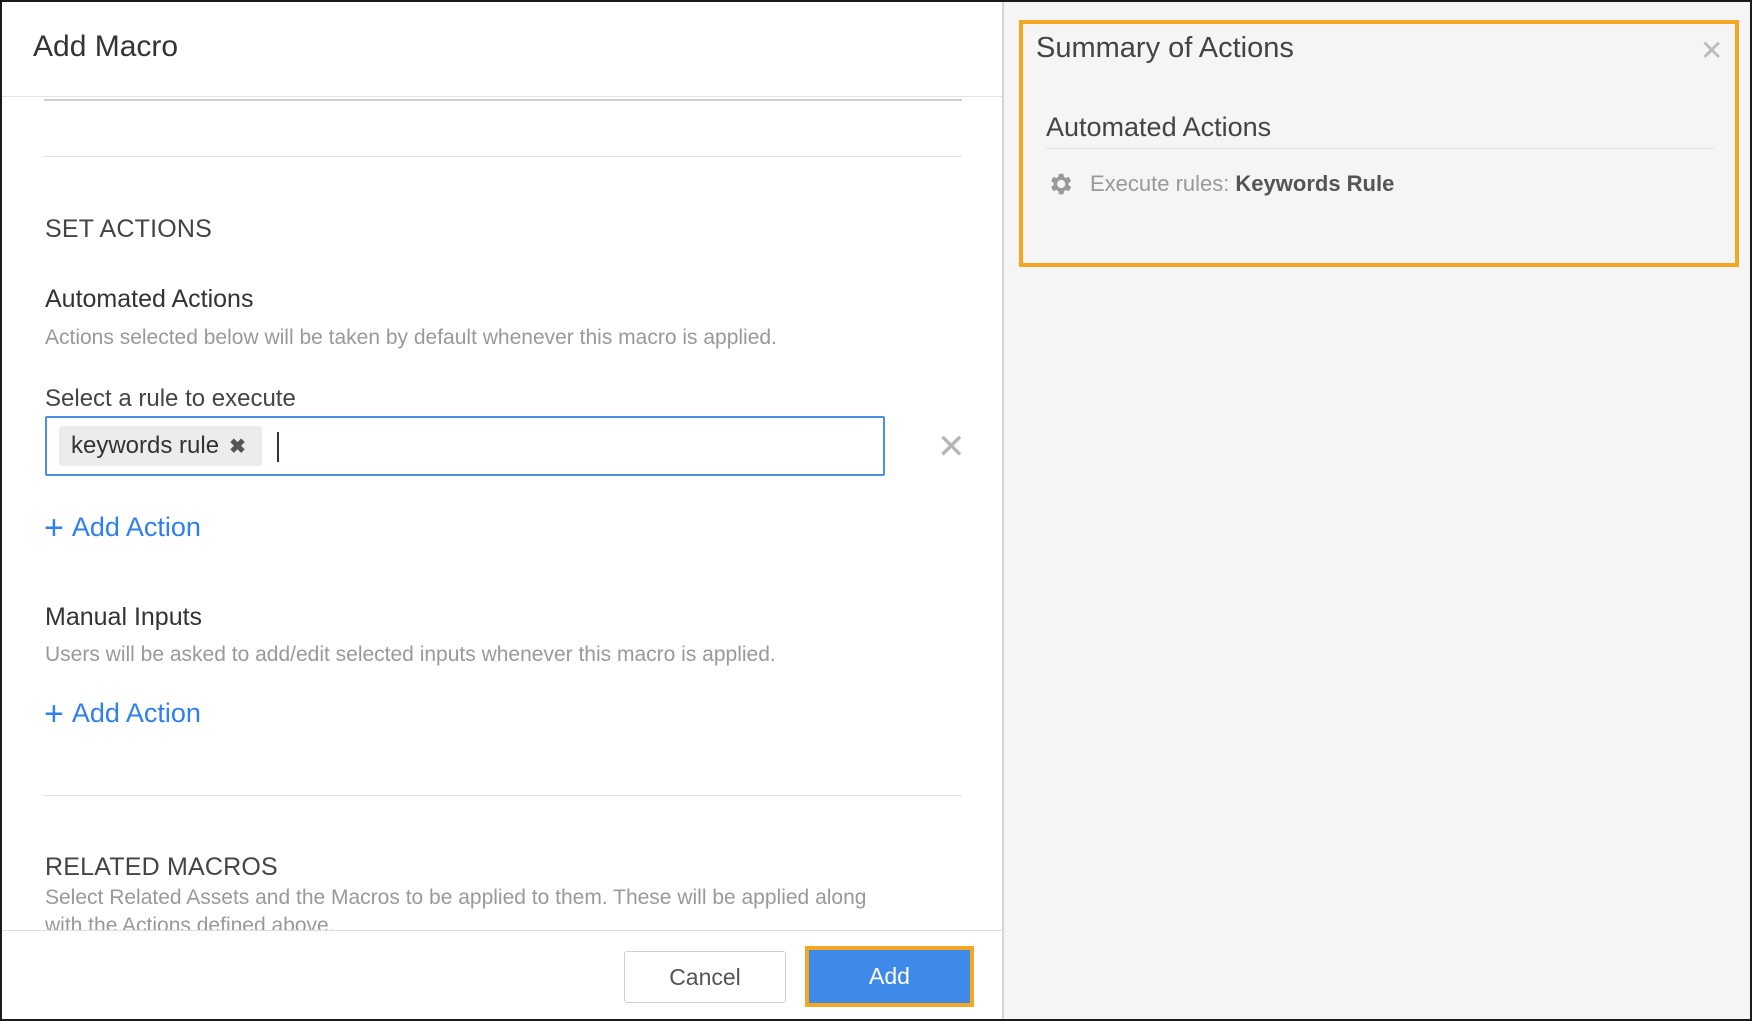  I want to click on selected-rule-tag: keywords rule ✖, so click(160, 446).